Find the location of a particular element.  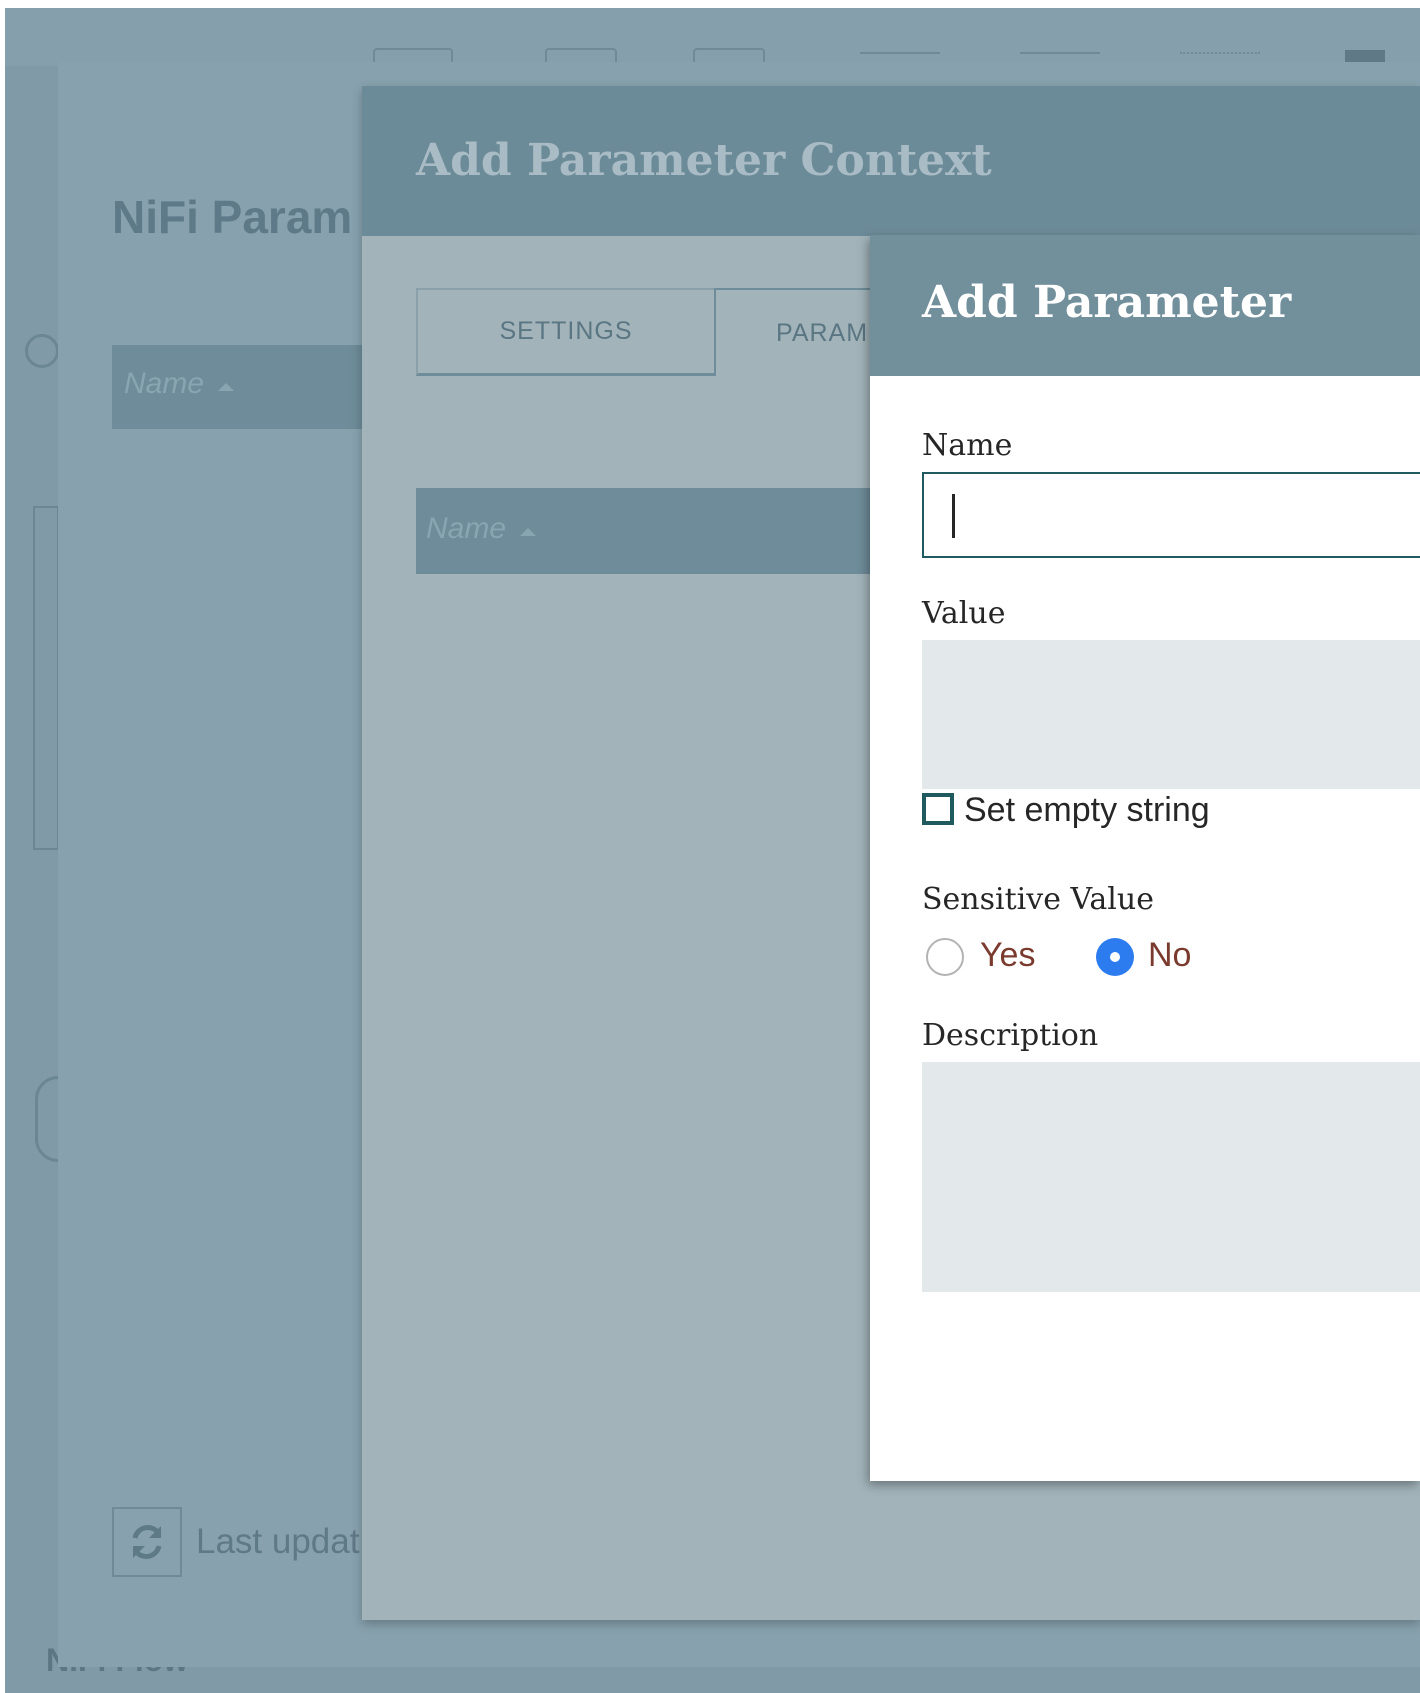

set-empty-string-checkbox is located at coordinates (938, 809).